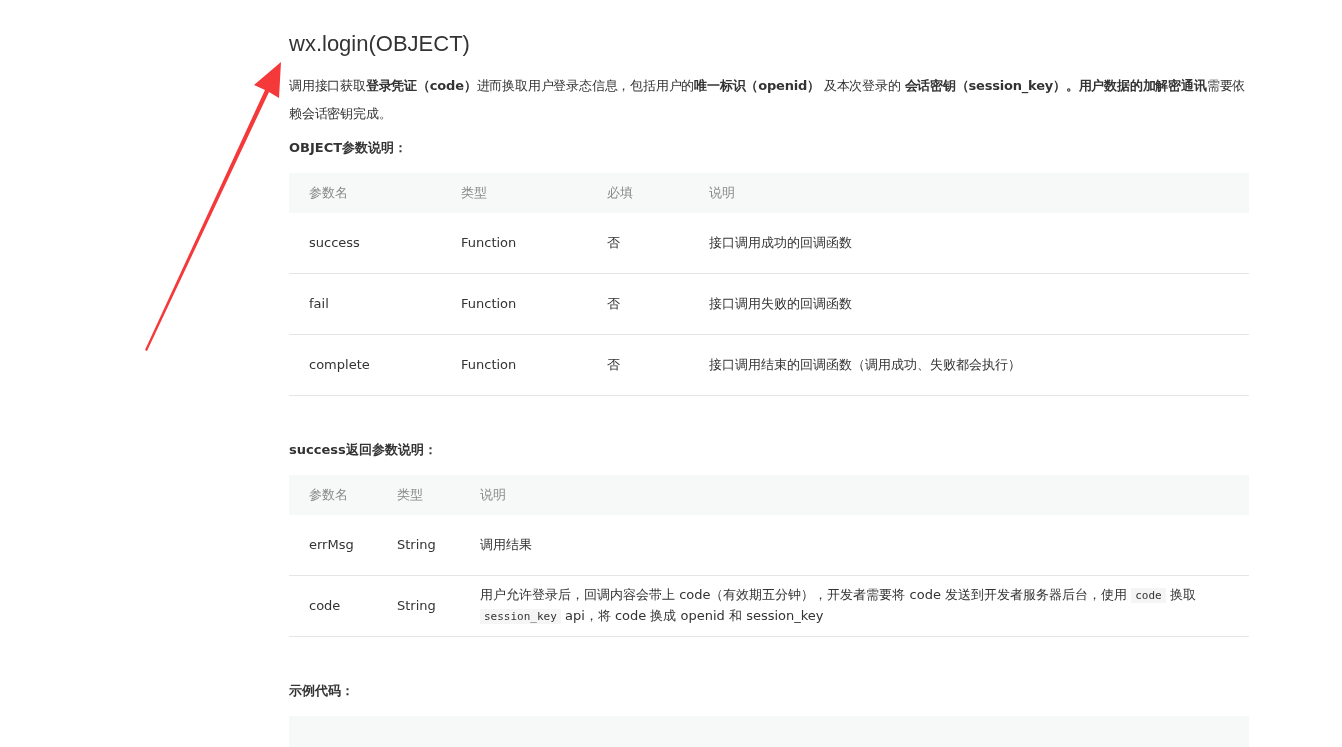 Image resolution: width=1342 pixels, height=747 pixels. I want to click on table-cell: 调用结果, so click(854, 545).